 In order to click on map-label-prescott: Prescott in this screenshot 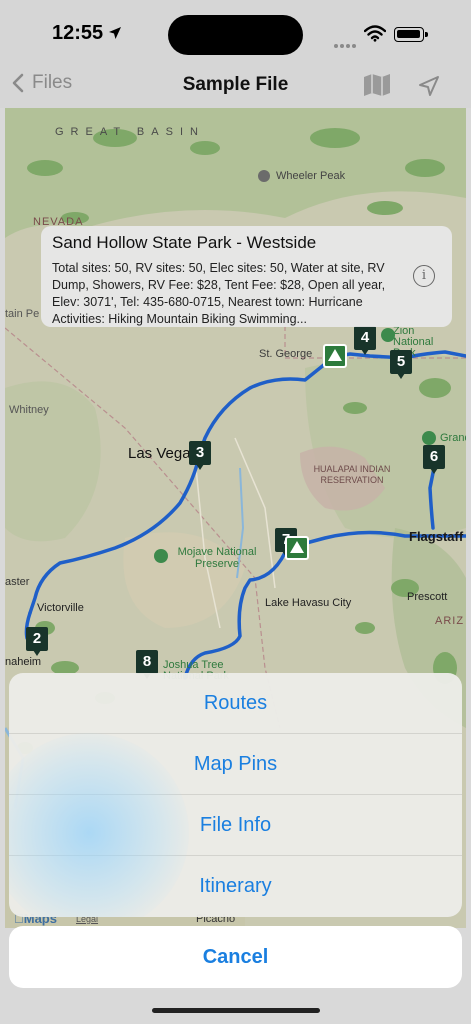, I will do `click(427, 597)`.